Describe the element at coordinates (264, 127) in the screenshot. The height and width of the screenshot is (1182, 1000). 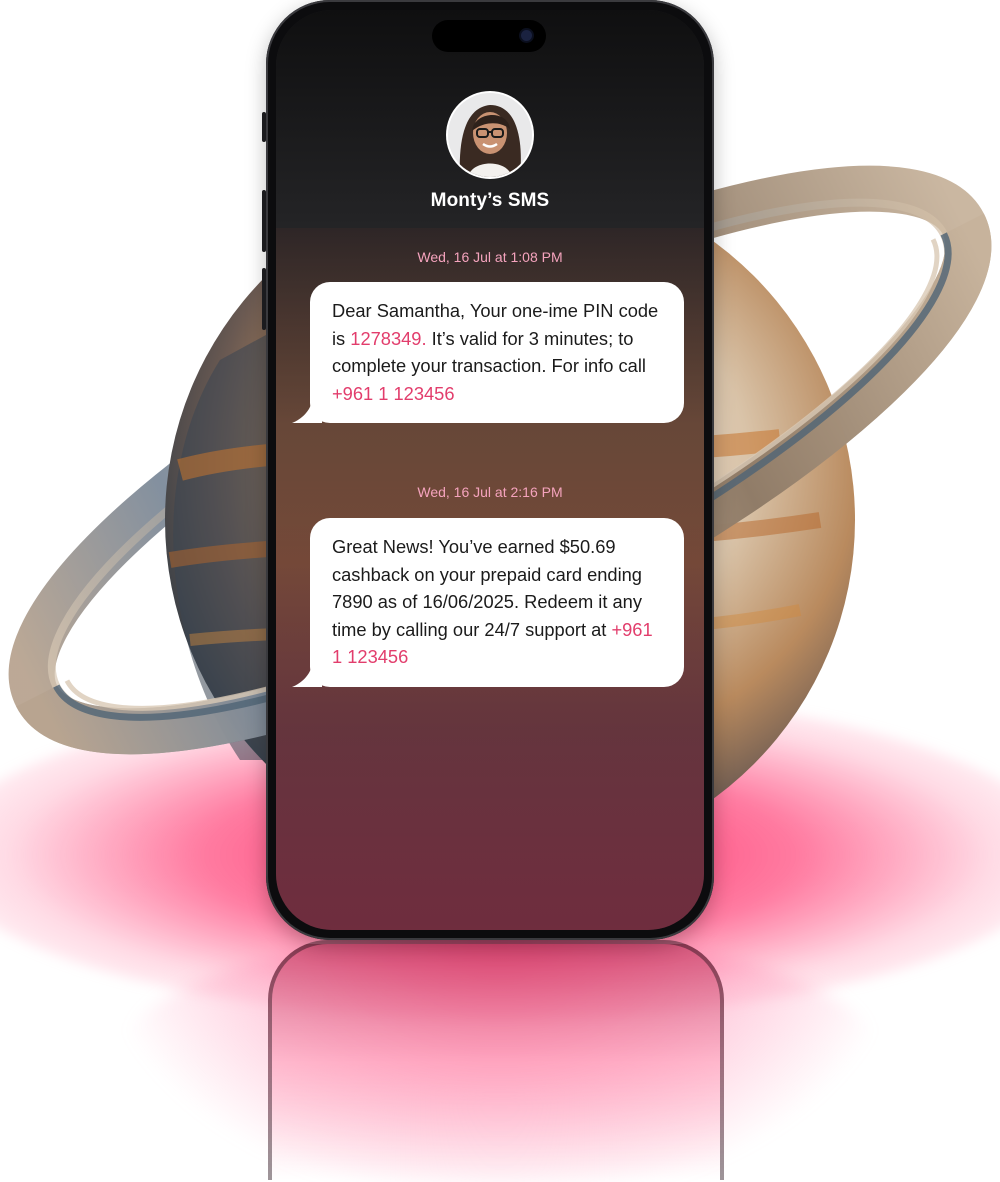
I see `action-button` at that location.